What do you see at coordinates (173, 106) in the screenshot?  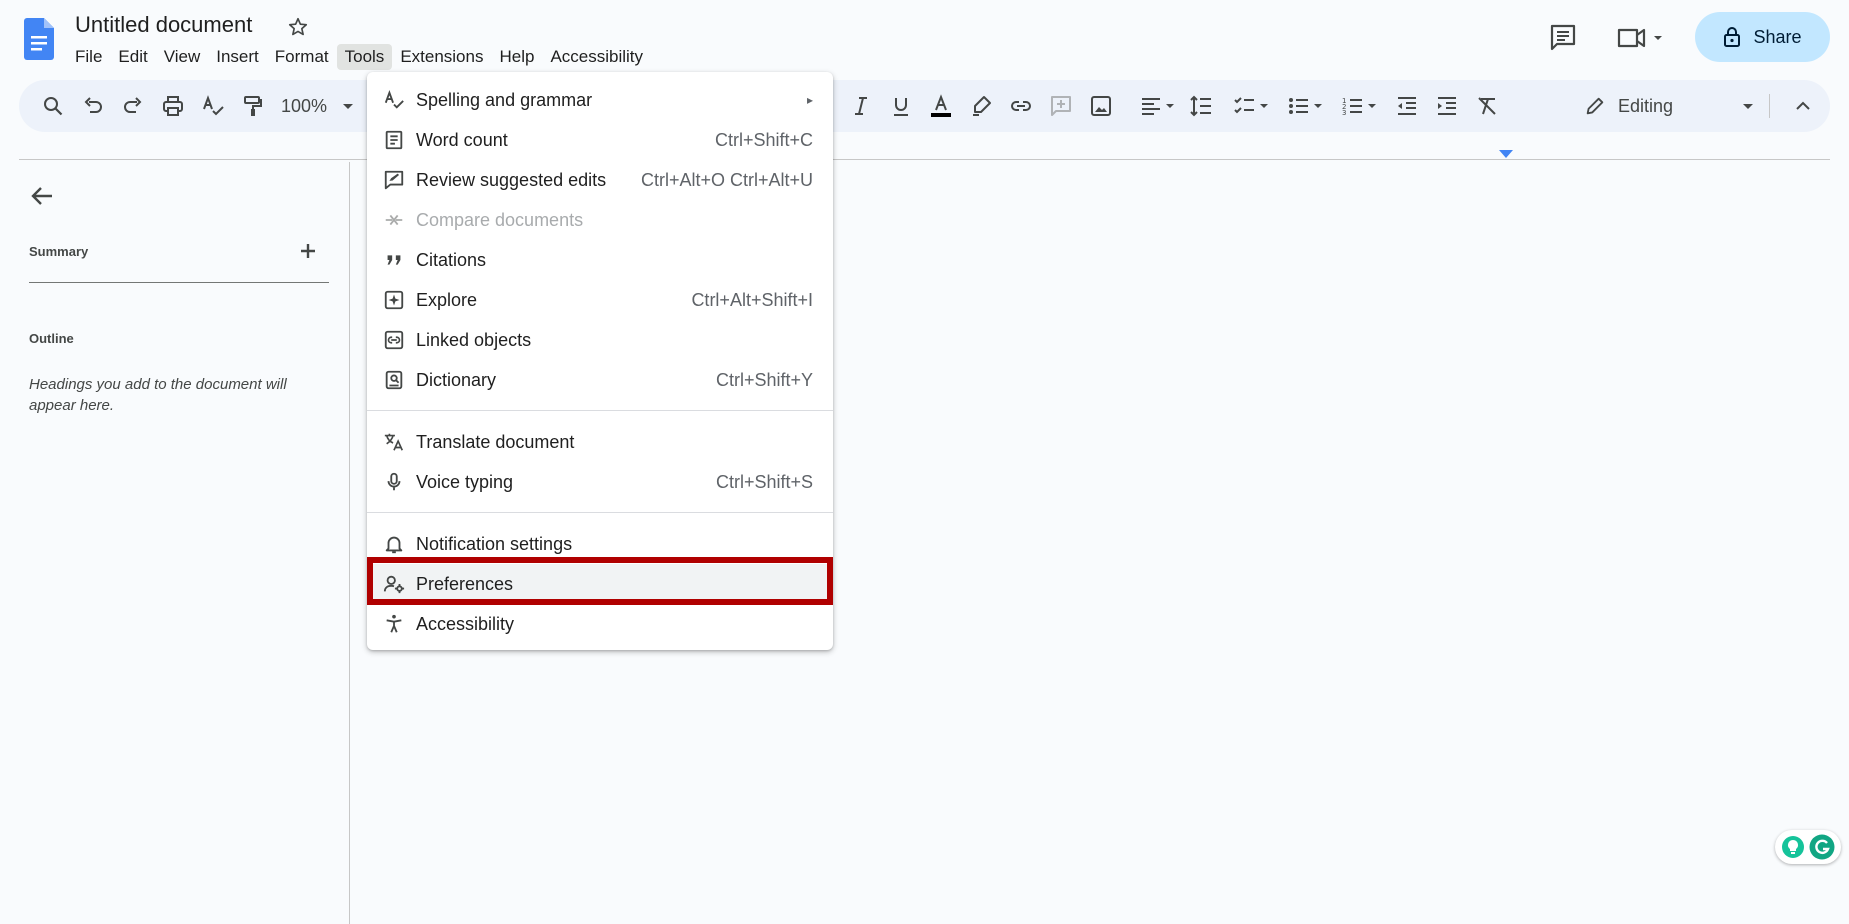 I see `print-icon` at bounding box center [173, 106].